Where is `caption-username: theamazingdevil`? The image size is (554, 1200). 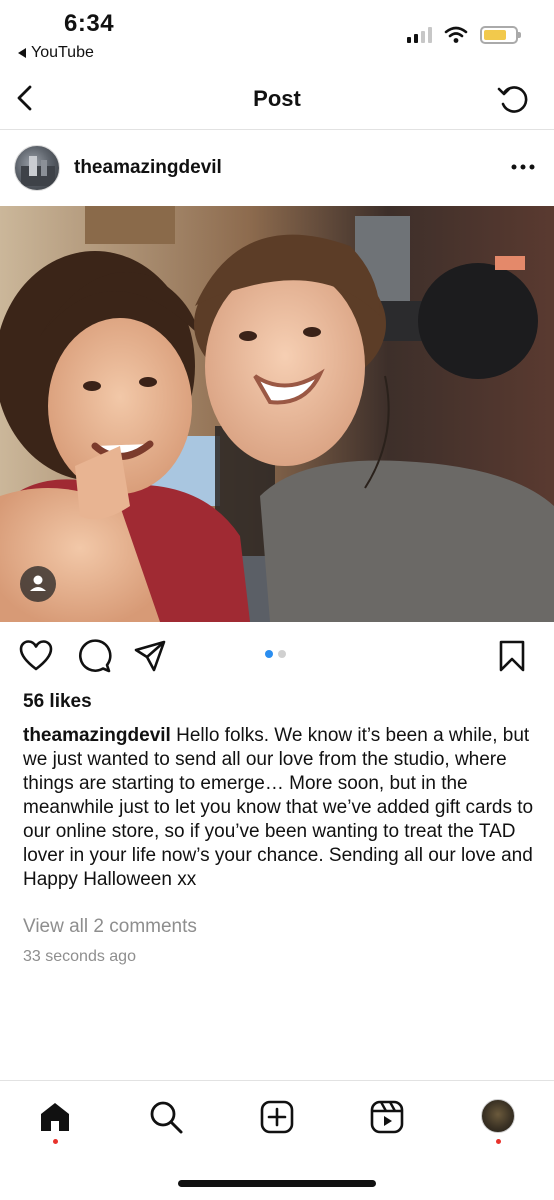 caption-username: theamazingdevil is located at coordinates (97, 735).